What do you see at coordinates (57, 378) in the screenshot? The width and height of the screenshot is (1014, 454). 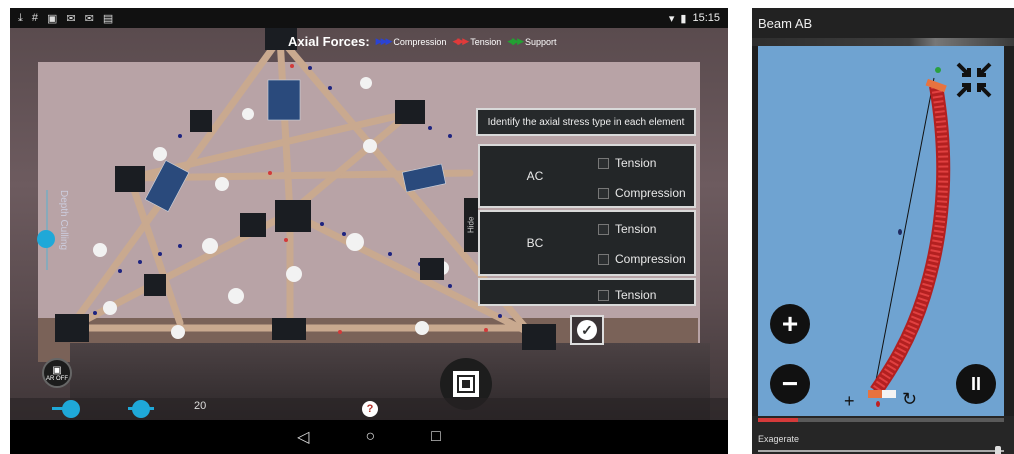 I see `ar-off-label: AR OFF` at bounding box center [57, 378].